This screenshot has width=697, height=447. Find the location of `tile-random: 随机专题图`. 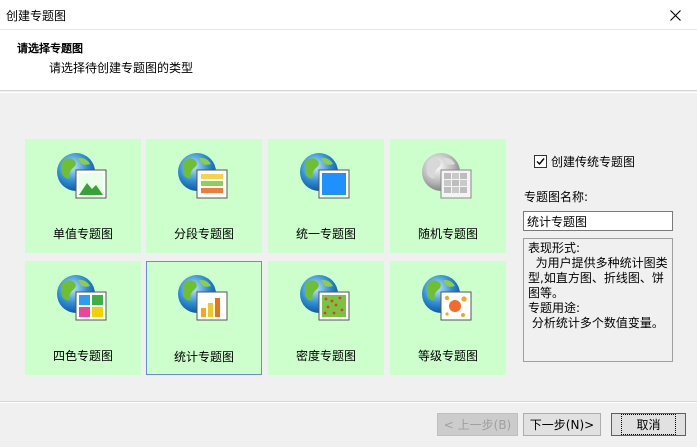

tile-random: 随机专题图 is located at coordinates (448, 196).